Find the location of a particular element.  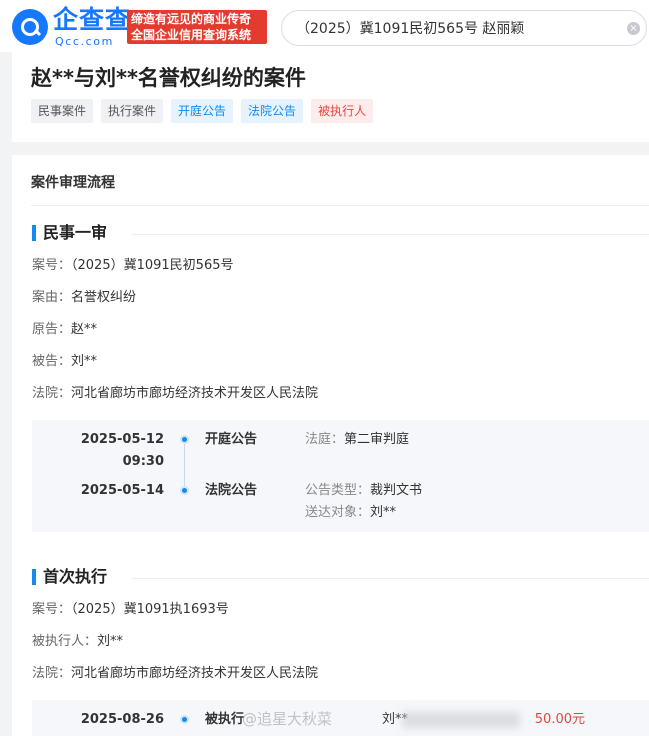

stage-title-first-instance: 民事一审 is located at coordinates (69, 233).